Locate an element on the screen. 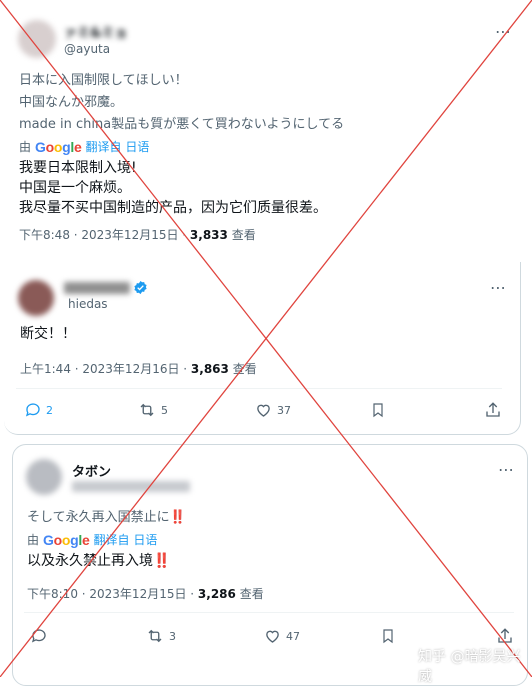 The height and width of the screenshot is (686, 532). retweet-button: 3 is located at coordinates (160, 636).